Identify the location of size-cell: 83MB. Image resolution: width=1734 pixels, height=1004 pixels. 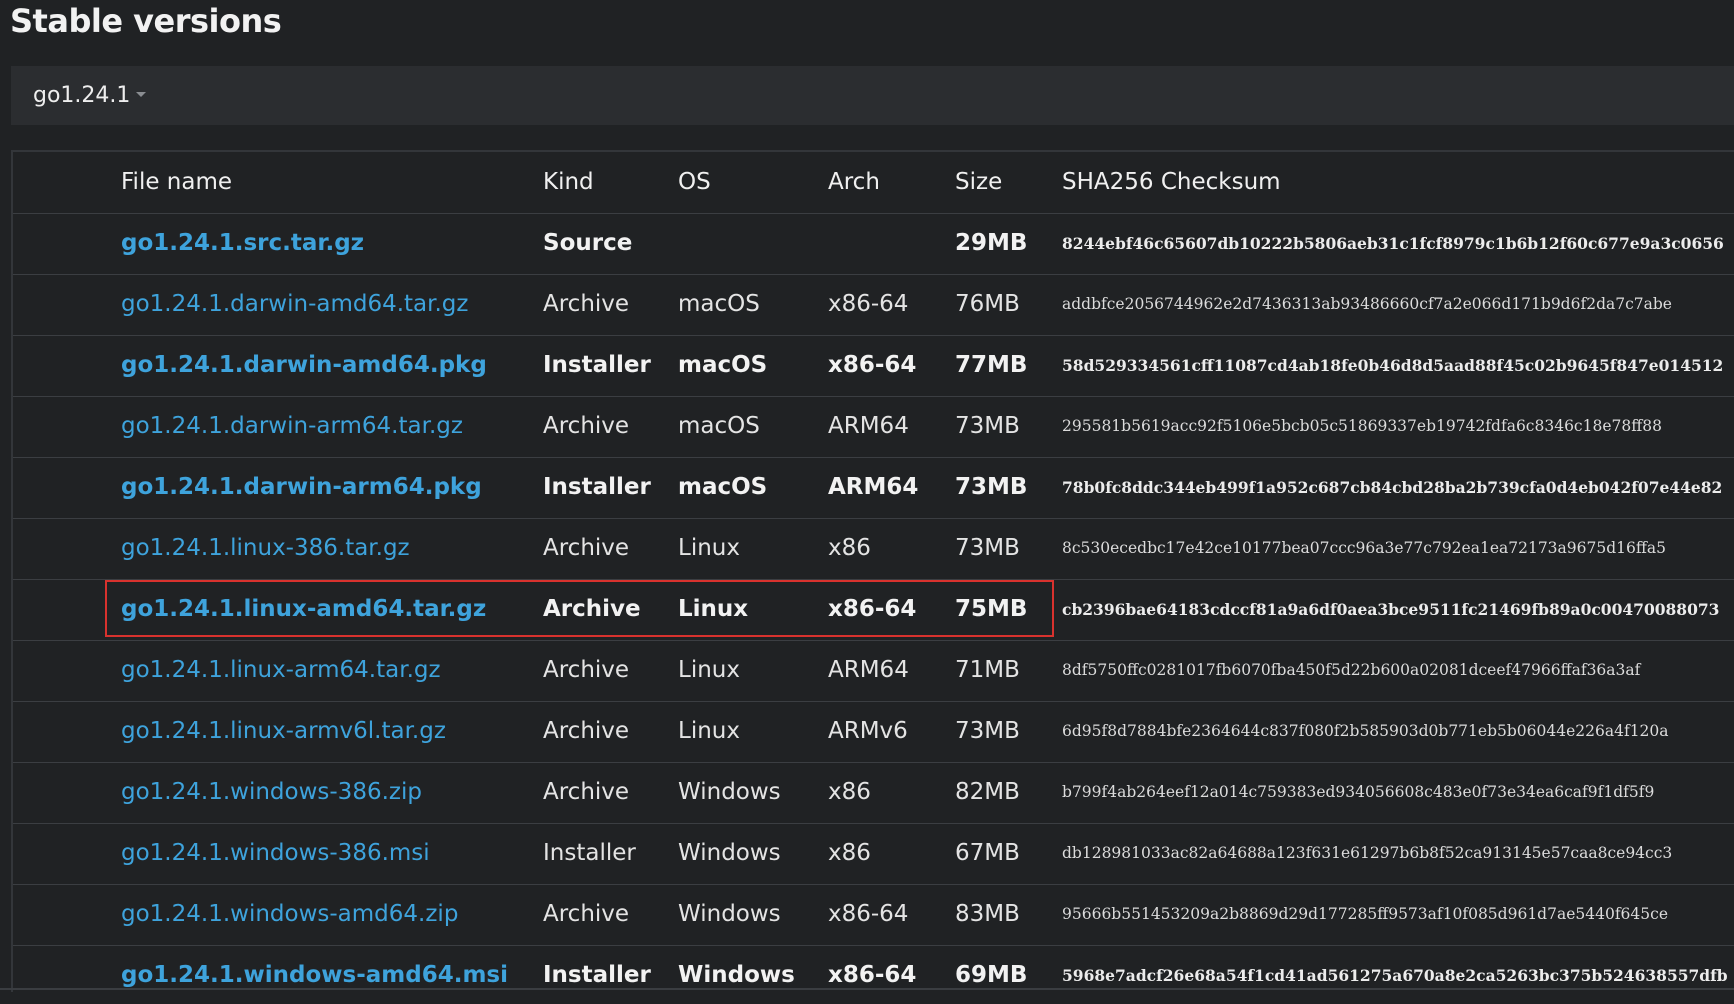
(987, 914).